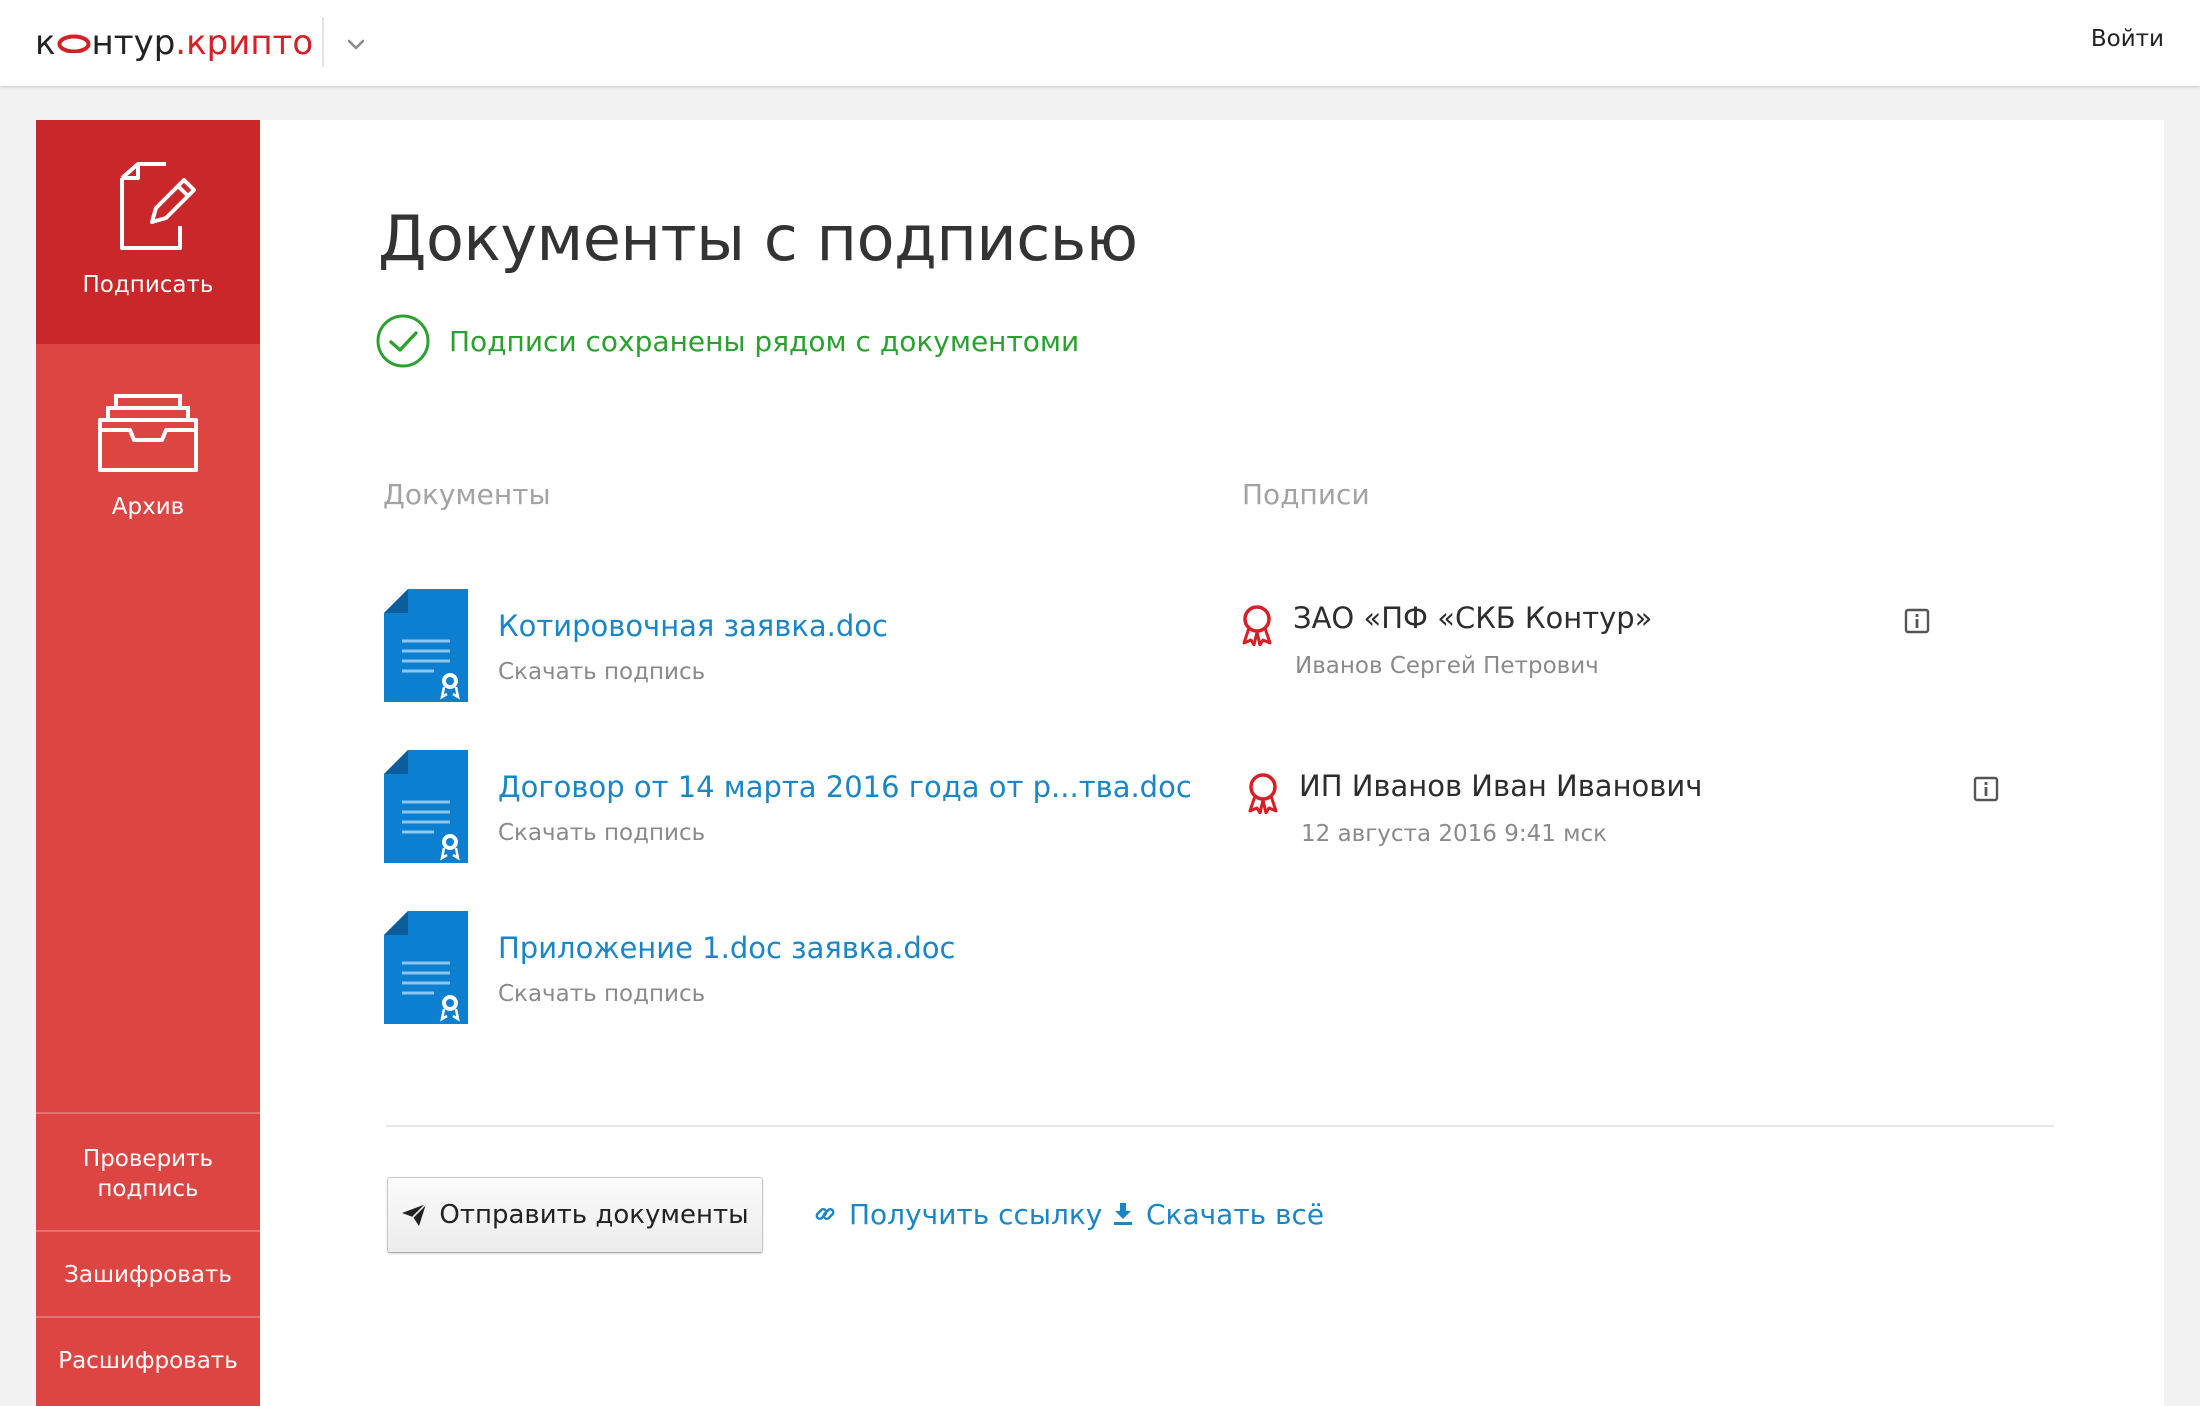 Image resolution: width=2200 pixels, height=1406 pixels. What do you see at coordinates (158, 206) in the screenshot?
I see `document-pen-icon` at bounding box center [158, 206].